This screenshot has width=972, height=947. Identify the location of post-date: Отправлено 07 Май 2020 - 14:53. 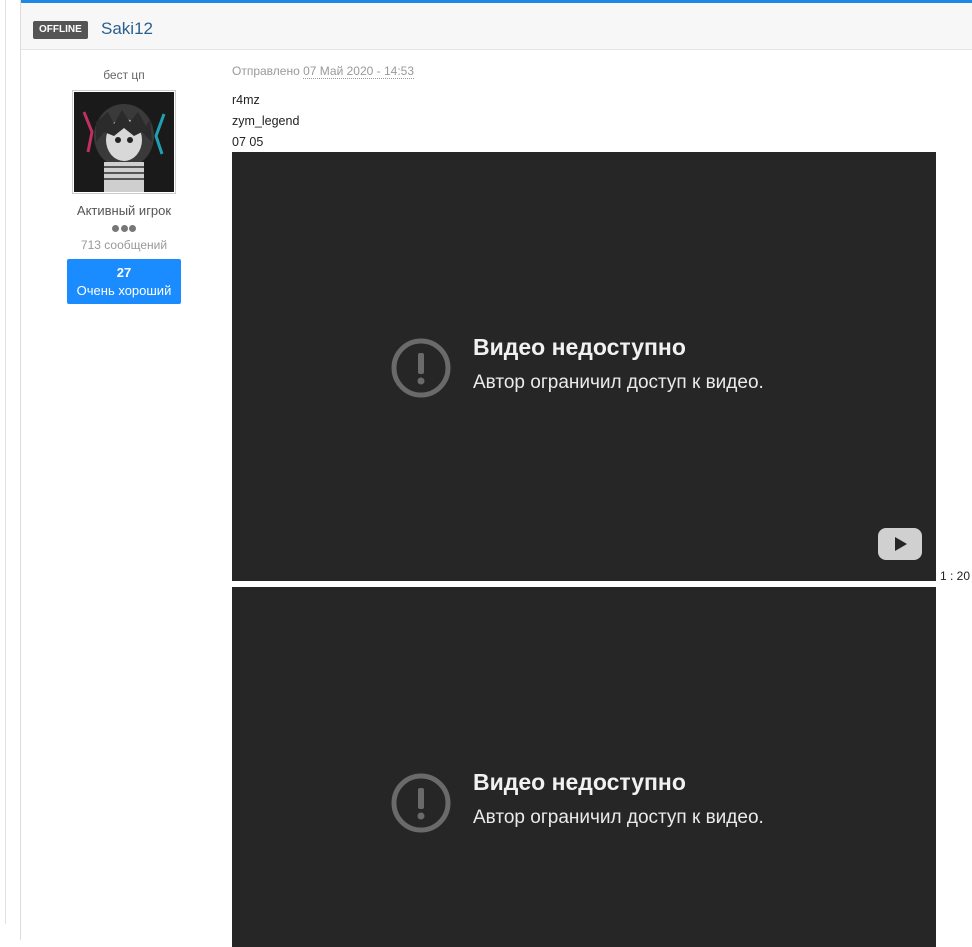
(323, 71).